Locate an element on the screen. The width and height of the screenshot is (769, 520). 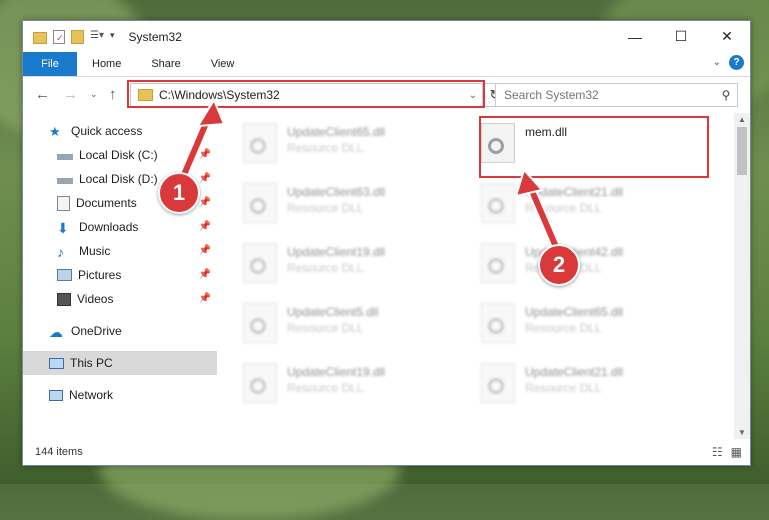
file-item: UpdateClient63.dll Resource DLL is located at coordinates (329, 205).